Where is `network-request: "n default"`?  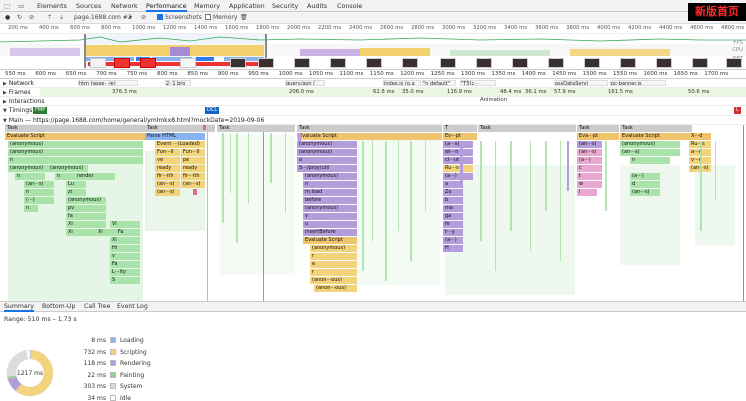 network-request: "n default" is located at coordinates (439, 83).